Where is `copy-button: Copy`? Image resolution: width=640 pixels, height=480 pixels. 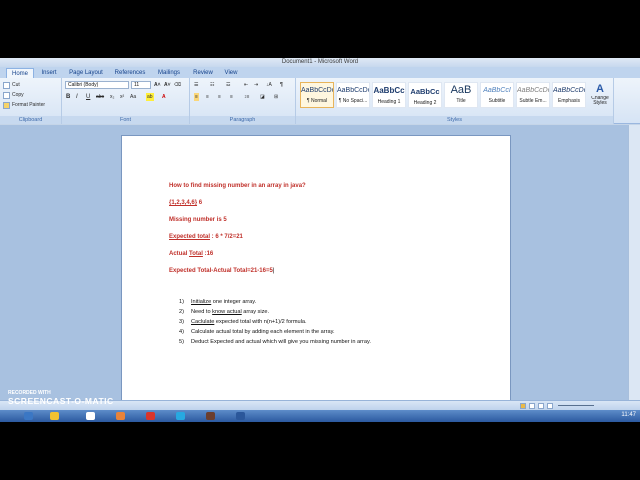
copy-button: Copy is located at coordinates (18, 95).